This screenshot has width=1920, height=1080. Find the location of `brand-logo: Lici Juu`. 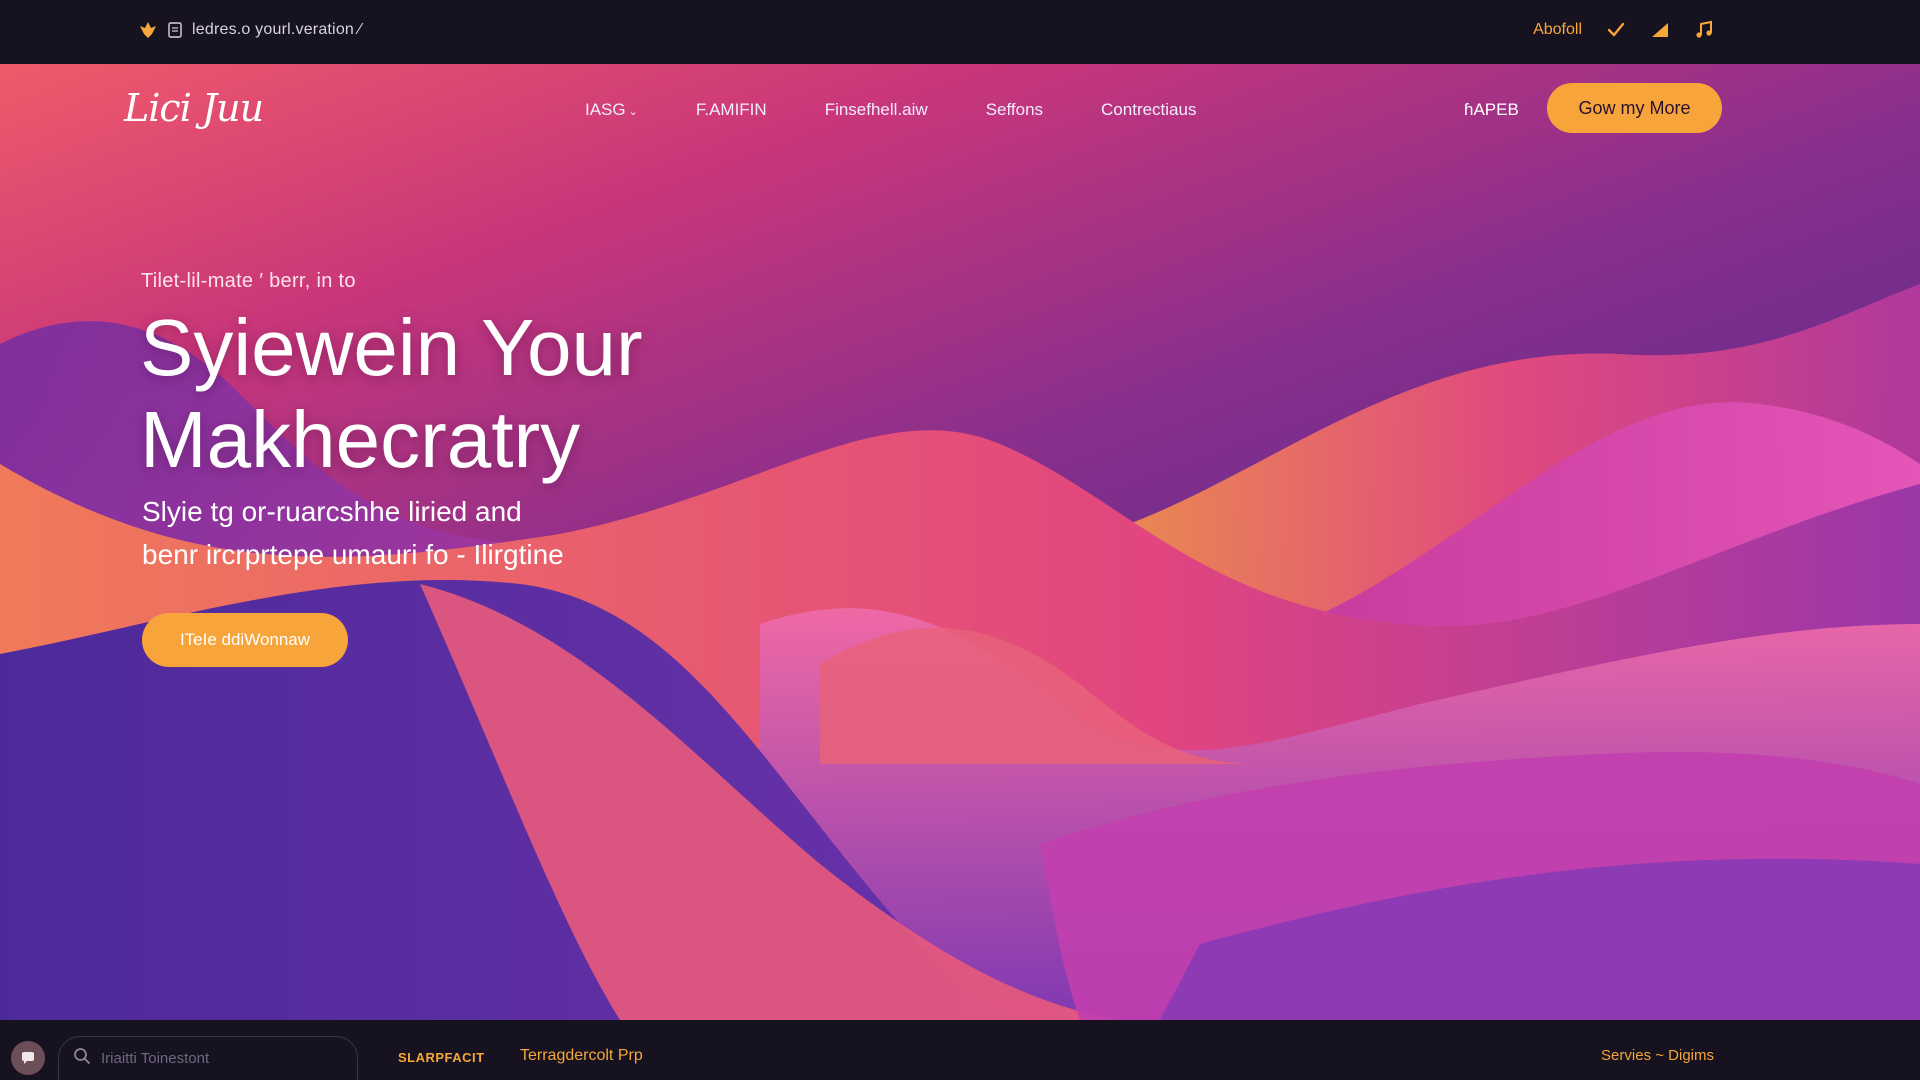

brand-logo: Lici Juu is located at coordinates (194, 108).